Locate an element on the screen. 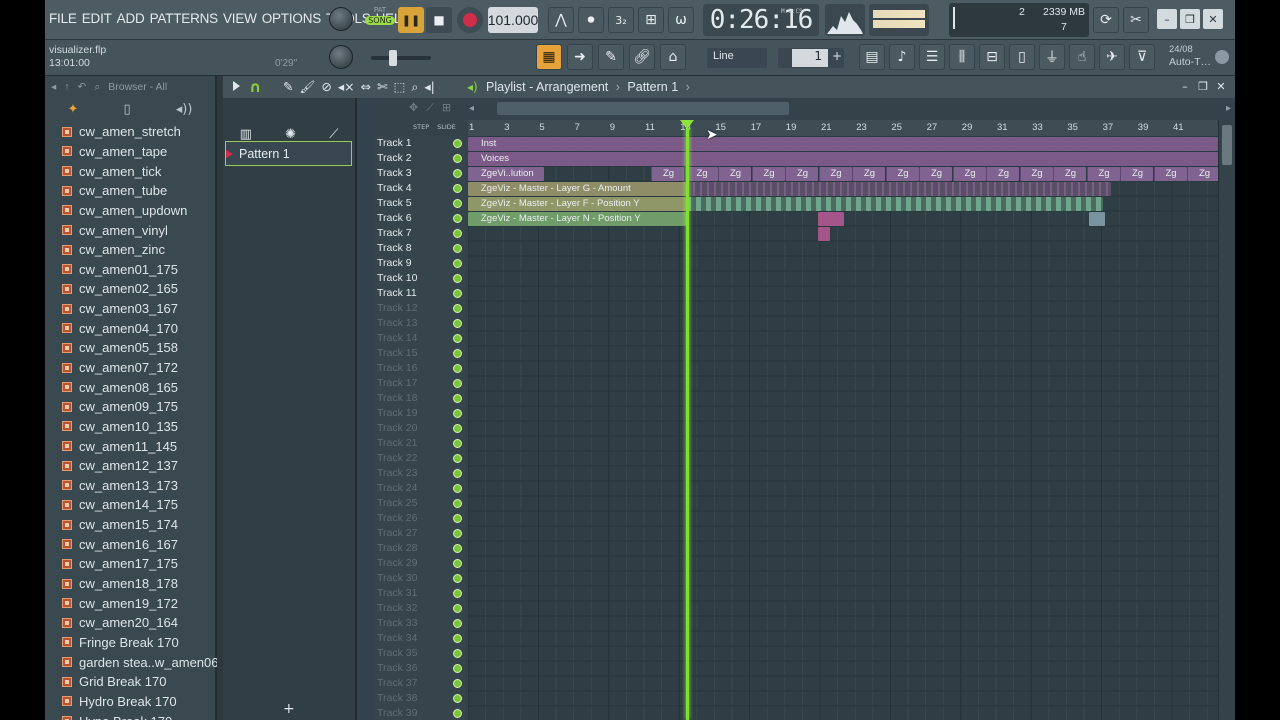 Image resolution: width=1280 pixels, height=720 pixels. track-header: Track 32 is located at coordinates (420, 608).